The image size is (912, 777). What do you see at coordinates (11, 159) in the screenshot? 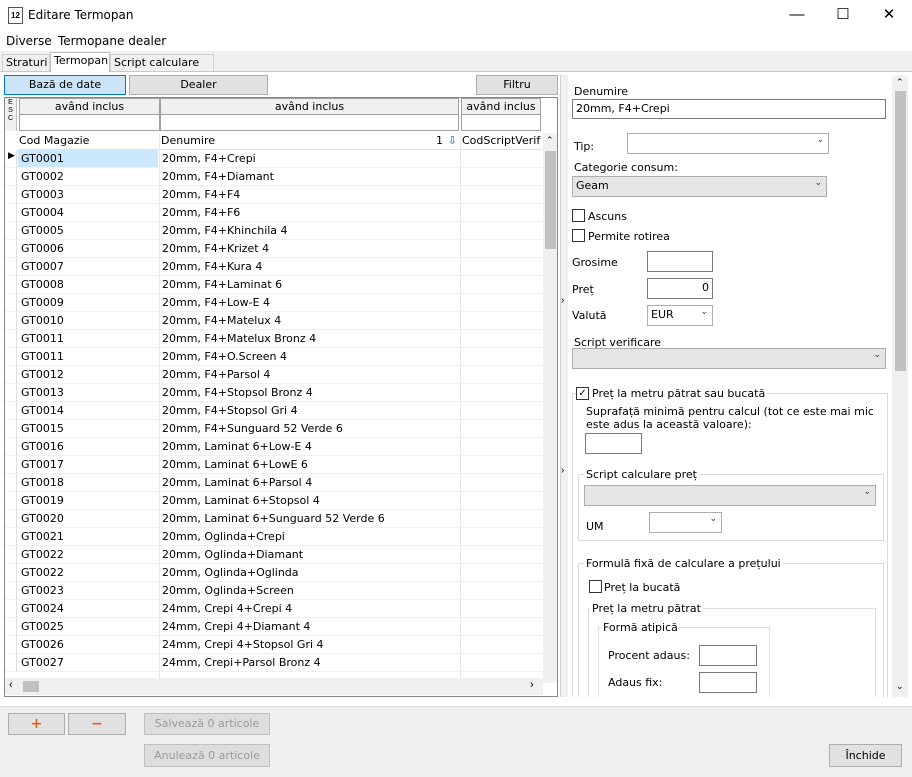
I see `row-indicator: ▶` at bounding box center [11, 159].